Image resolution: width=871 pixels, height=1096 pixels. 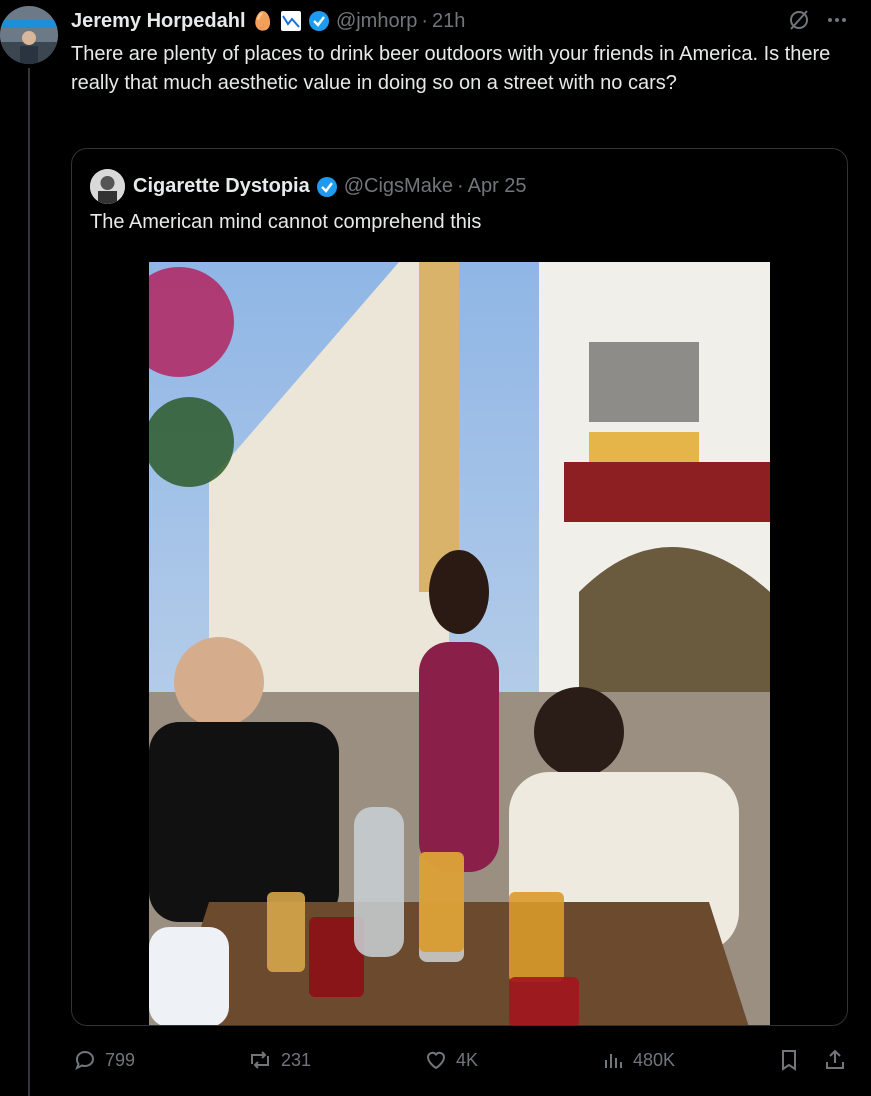 I want to click on views-icon, so click(x=613, y=1060).